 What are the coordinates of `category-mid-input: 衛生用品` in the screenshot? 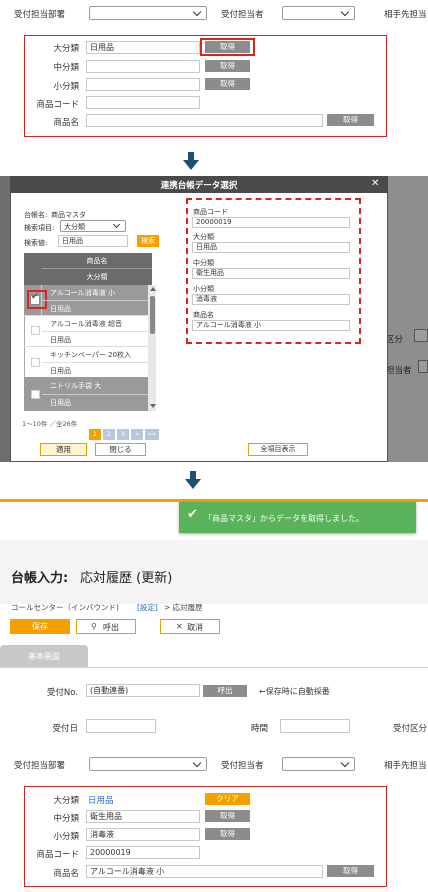 It's located at (143, 816).